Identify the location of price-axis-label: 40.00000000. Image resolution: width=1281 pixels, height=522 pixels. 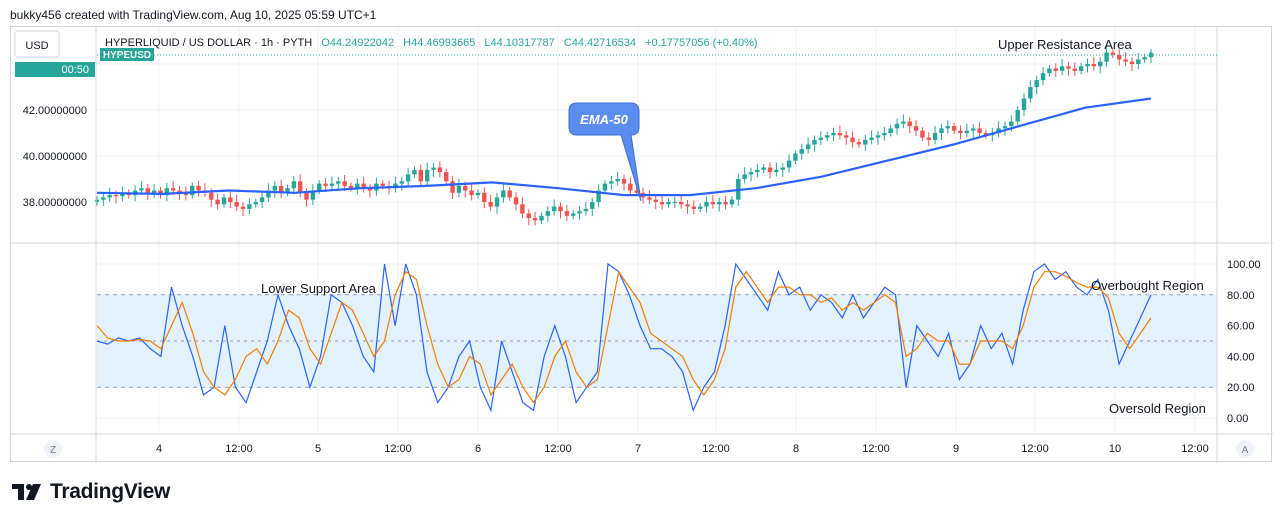
(55, 157).